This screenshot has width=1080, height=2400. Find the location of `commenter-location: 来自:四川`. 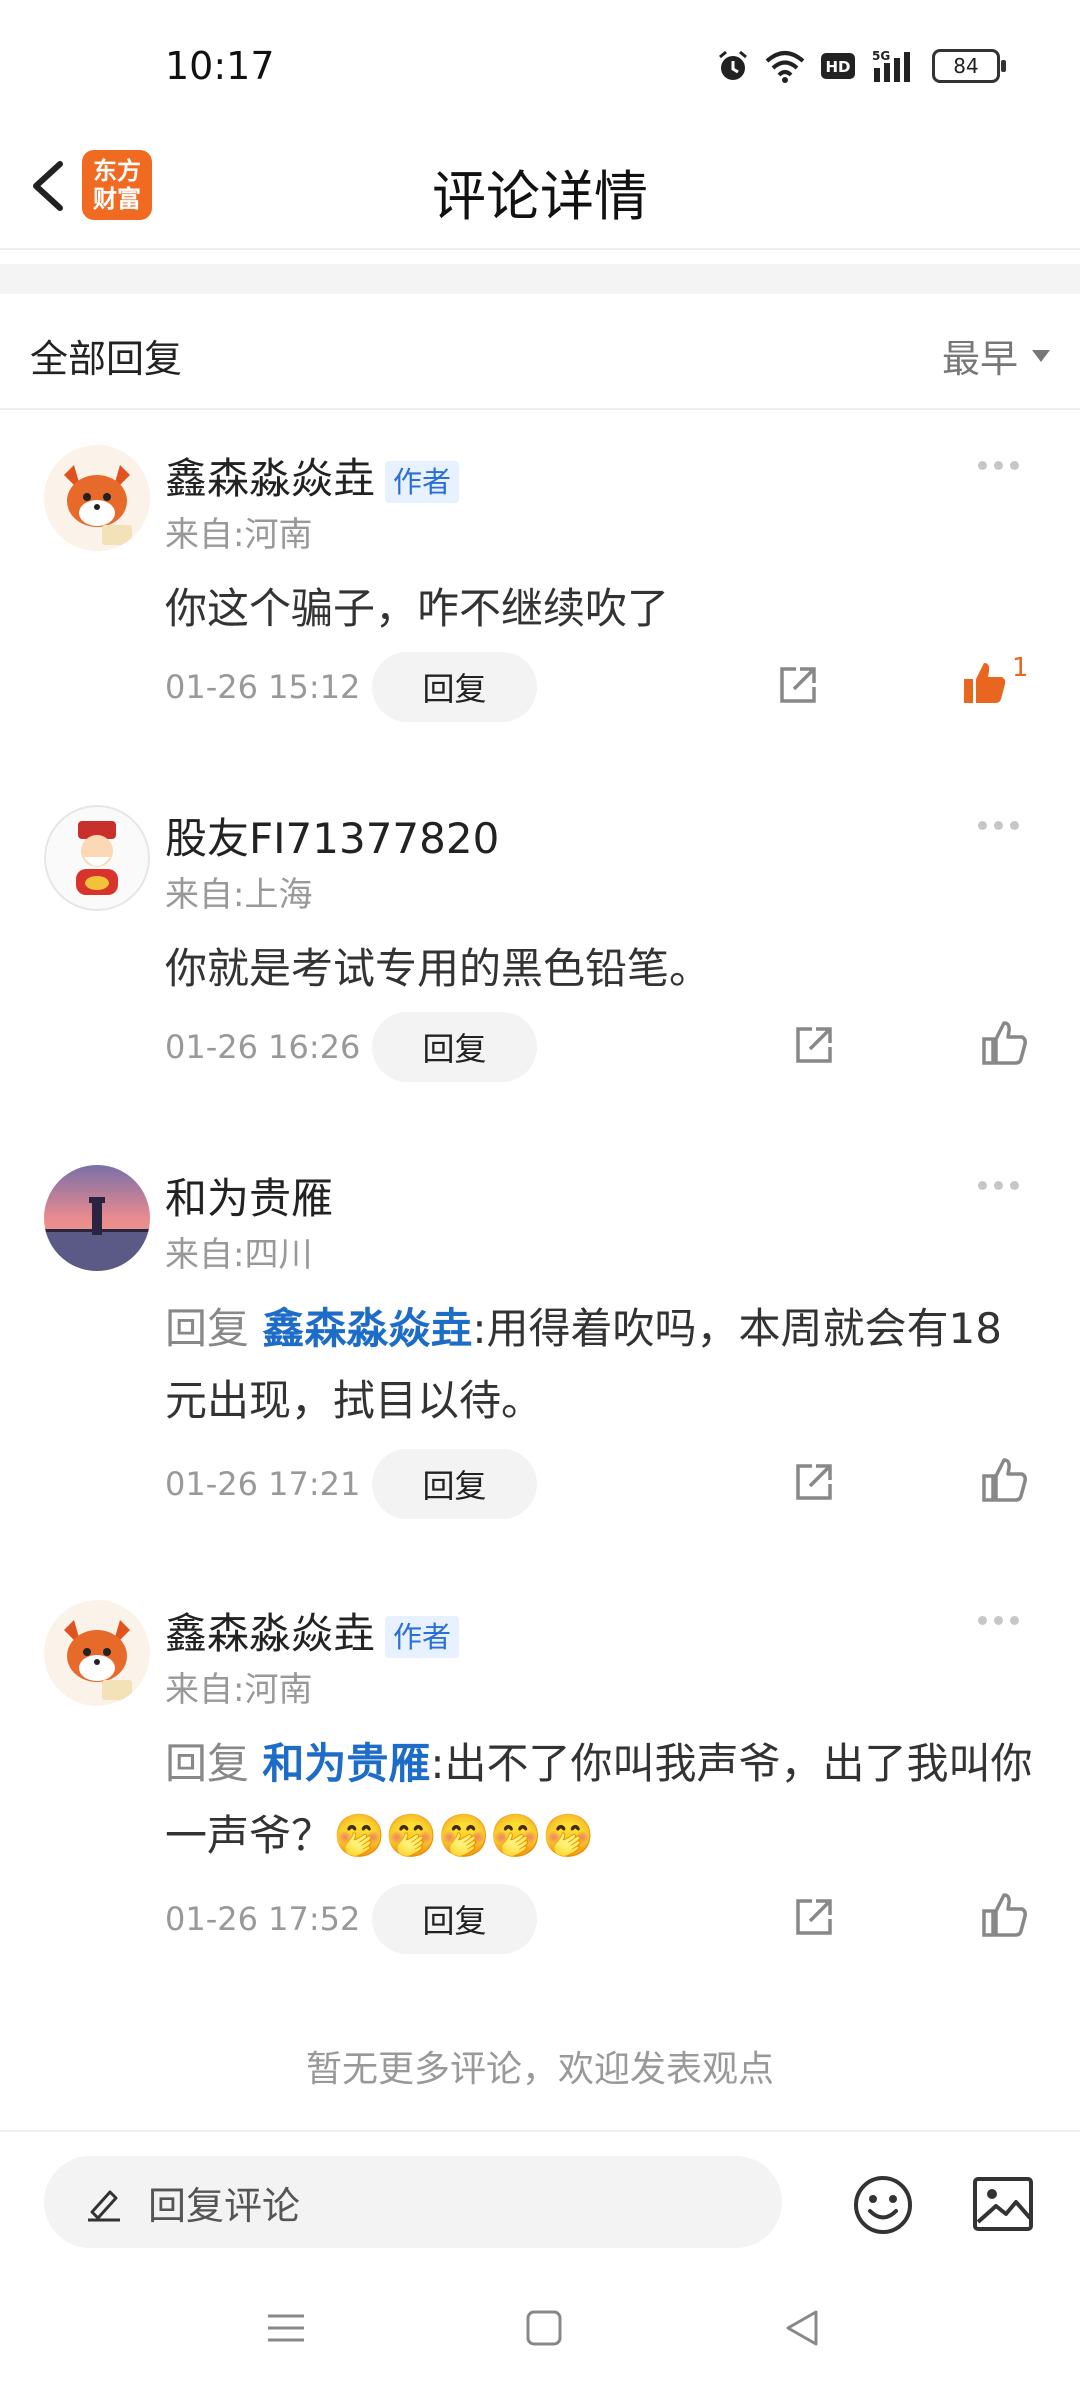

commenter-location: 来自:四川 is located at coordinates (239, 1255).